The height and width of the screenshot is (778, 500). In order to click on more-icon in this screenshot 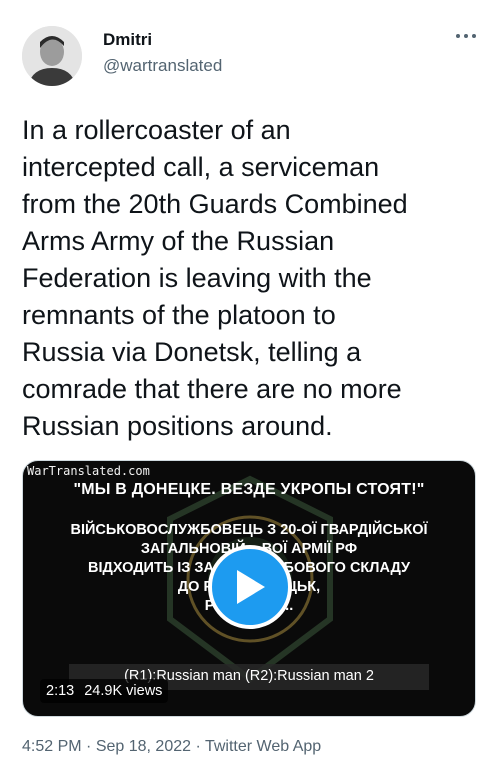, I will do `click(466, 36)`.